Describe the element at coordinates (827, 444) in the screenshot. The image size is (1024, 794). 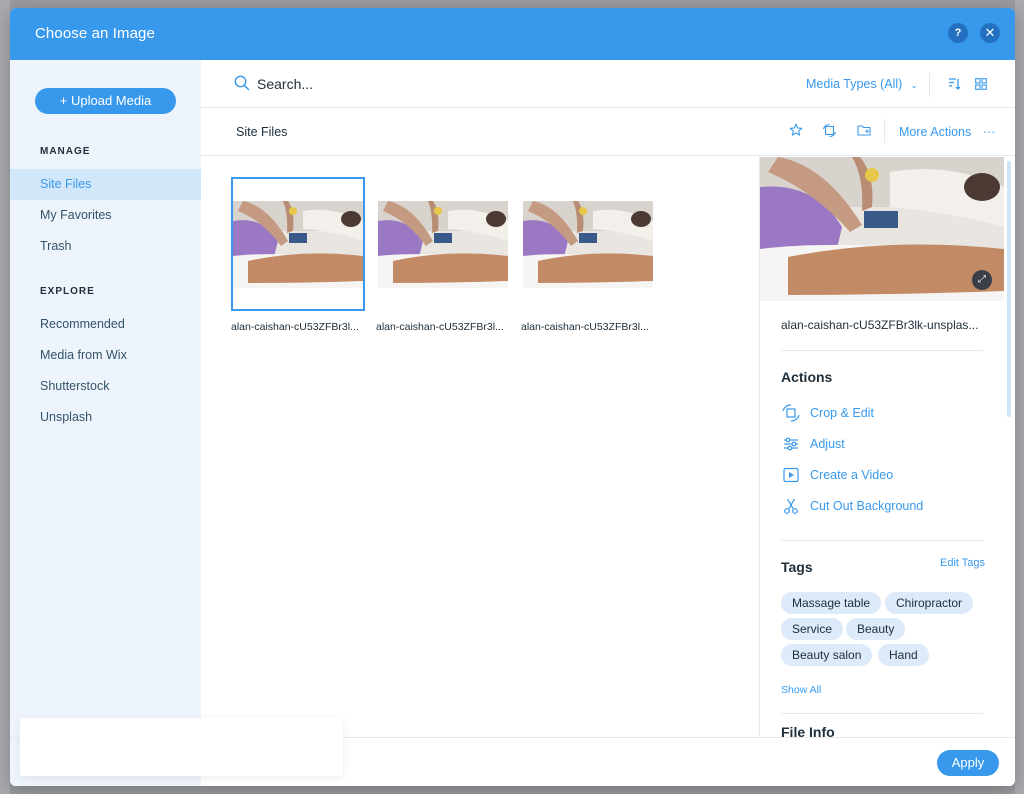
I see `action-label: Adjust` at that location.